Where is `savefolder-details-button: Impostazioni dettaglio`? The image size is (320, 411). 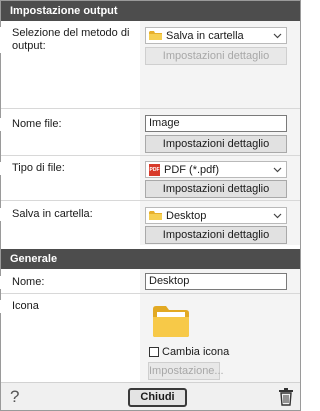 savefolder-details-button: Impostazioni dettaglio is located at coordinates (216, 235).